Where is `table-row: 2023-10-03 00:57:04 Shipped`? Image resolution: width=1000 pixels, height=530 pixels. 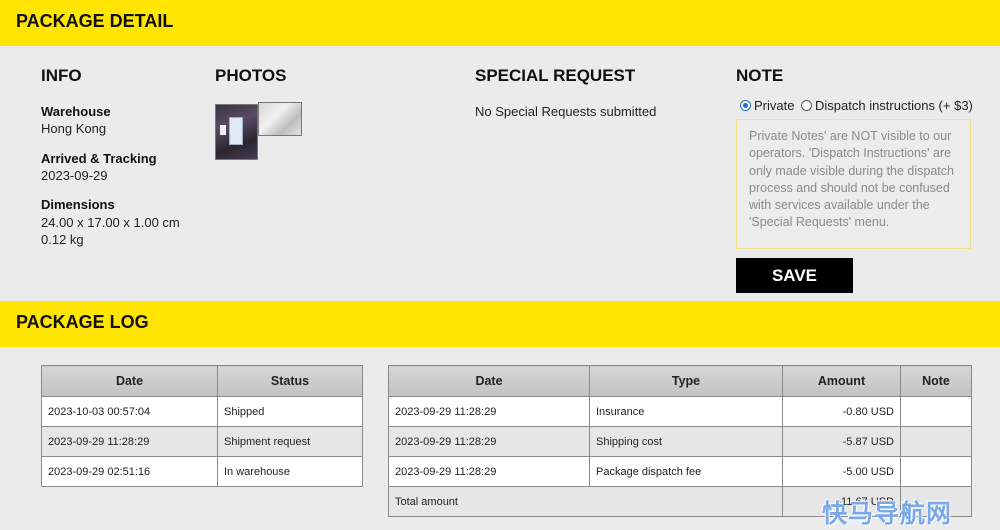
table-row: 2023-10-03 00:57:04 Shipped is located at coordinates (202, 411).